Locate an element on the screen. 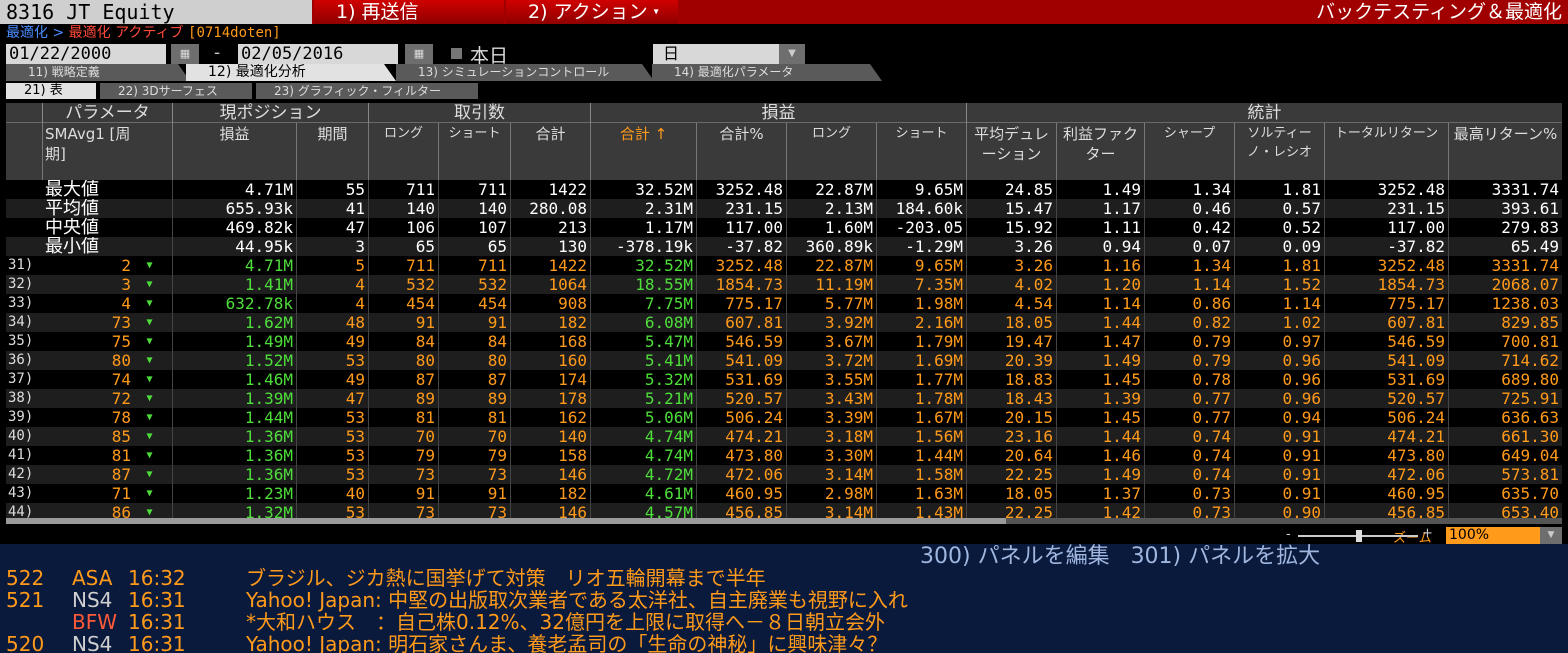  cell-pl-long: 360.89k is located at coordinates (831, 246).